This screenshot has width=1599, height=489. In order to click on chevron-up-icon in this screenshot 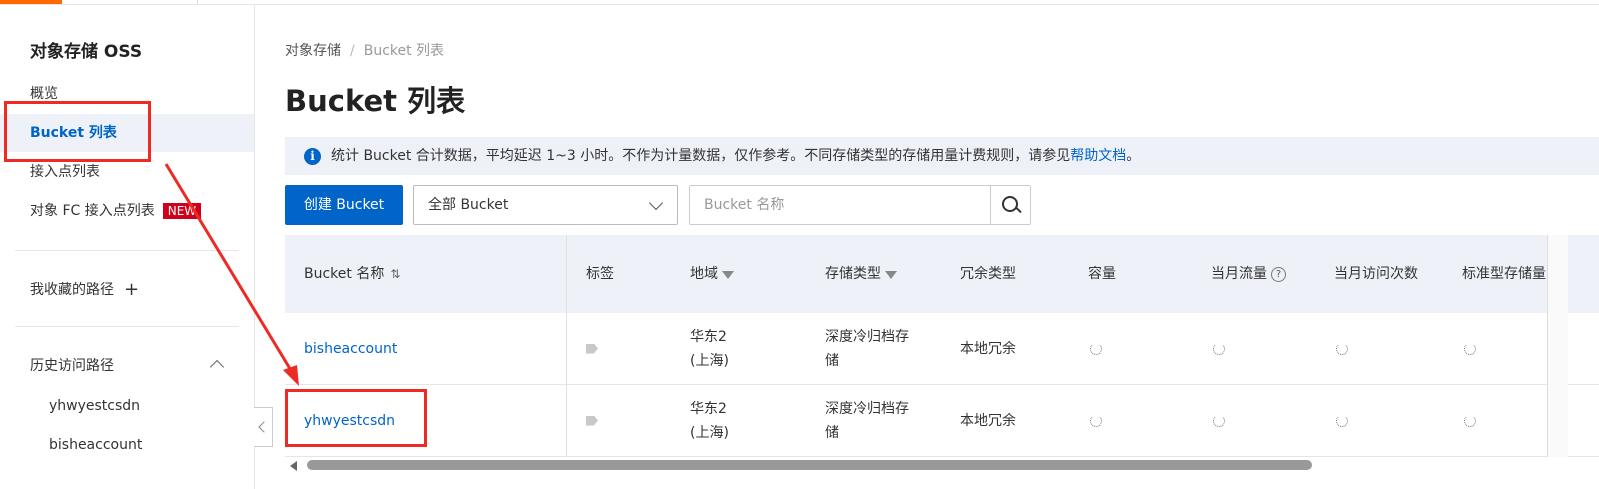, I will do `click(217, 367)`.